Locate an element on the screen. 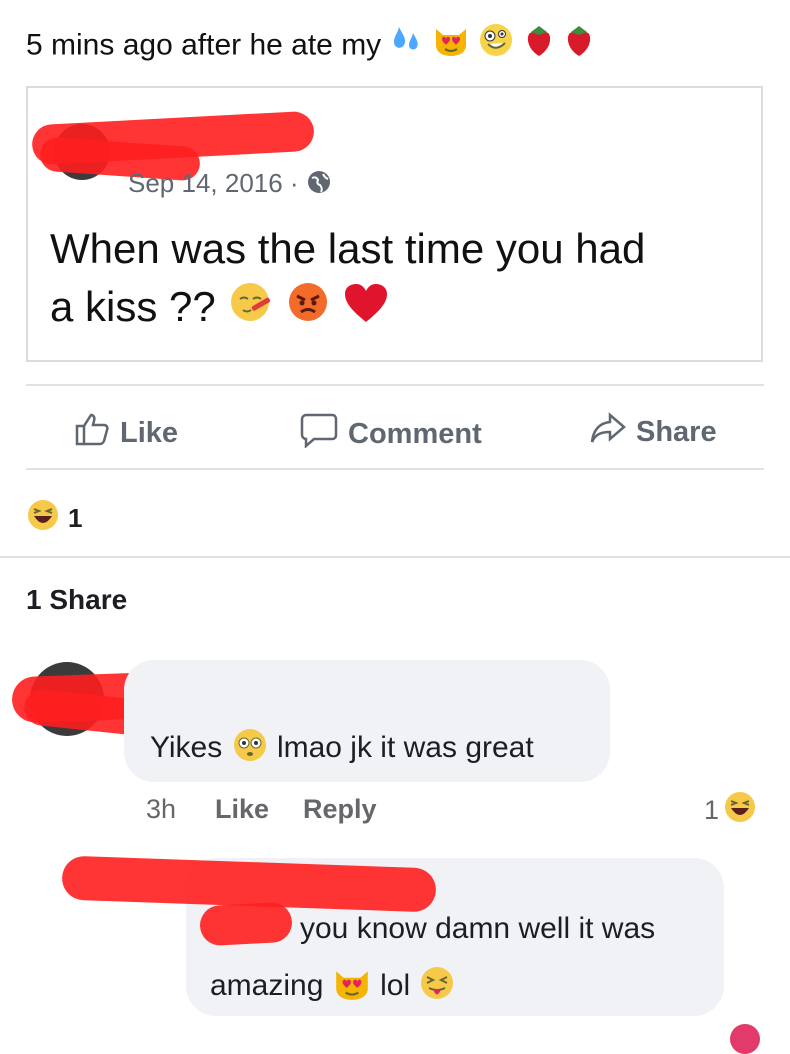 This screenshot has width=790, height=1054. like-label: Like is located at coordinates (149, 432).